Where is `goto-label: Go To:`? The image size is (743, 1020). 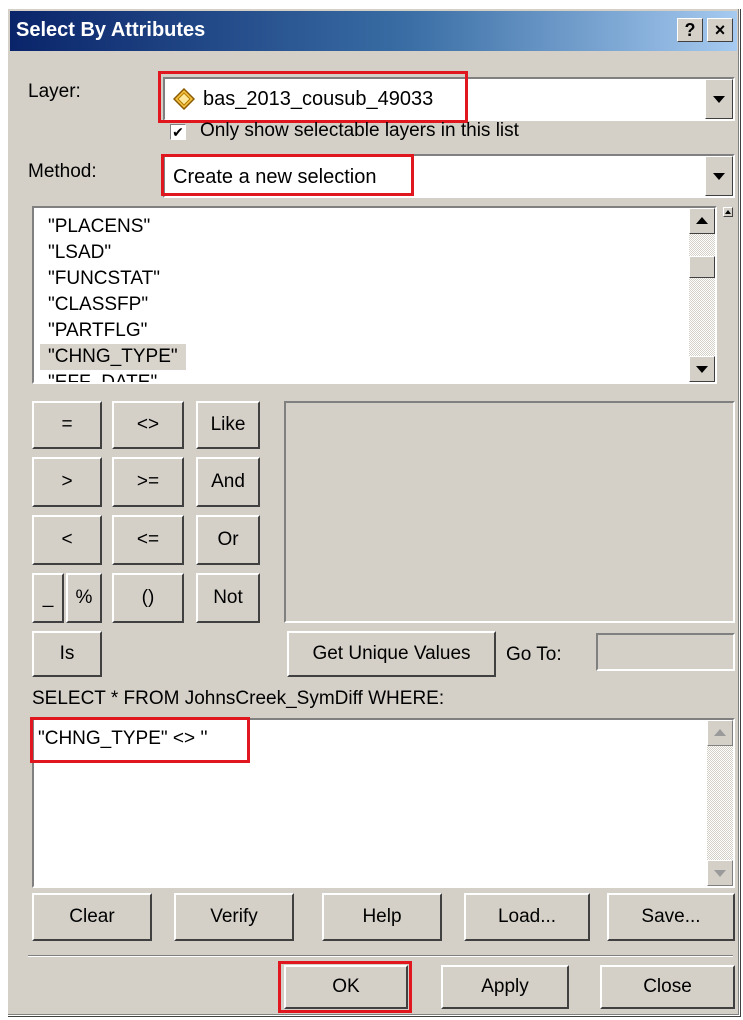
goto-label: Go To: is located at coordinates (534, 654).